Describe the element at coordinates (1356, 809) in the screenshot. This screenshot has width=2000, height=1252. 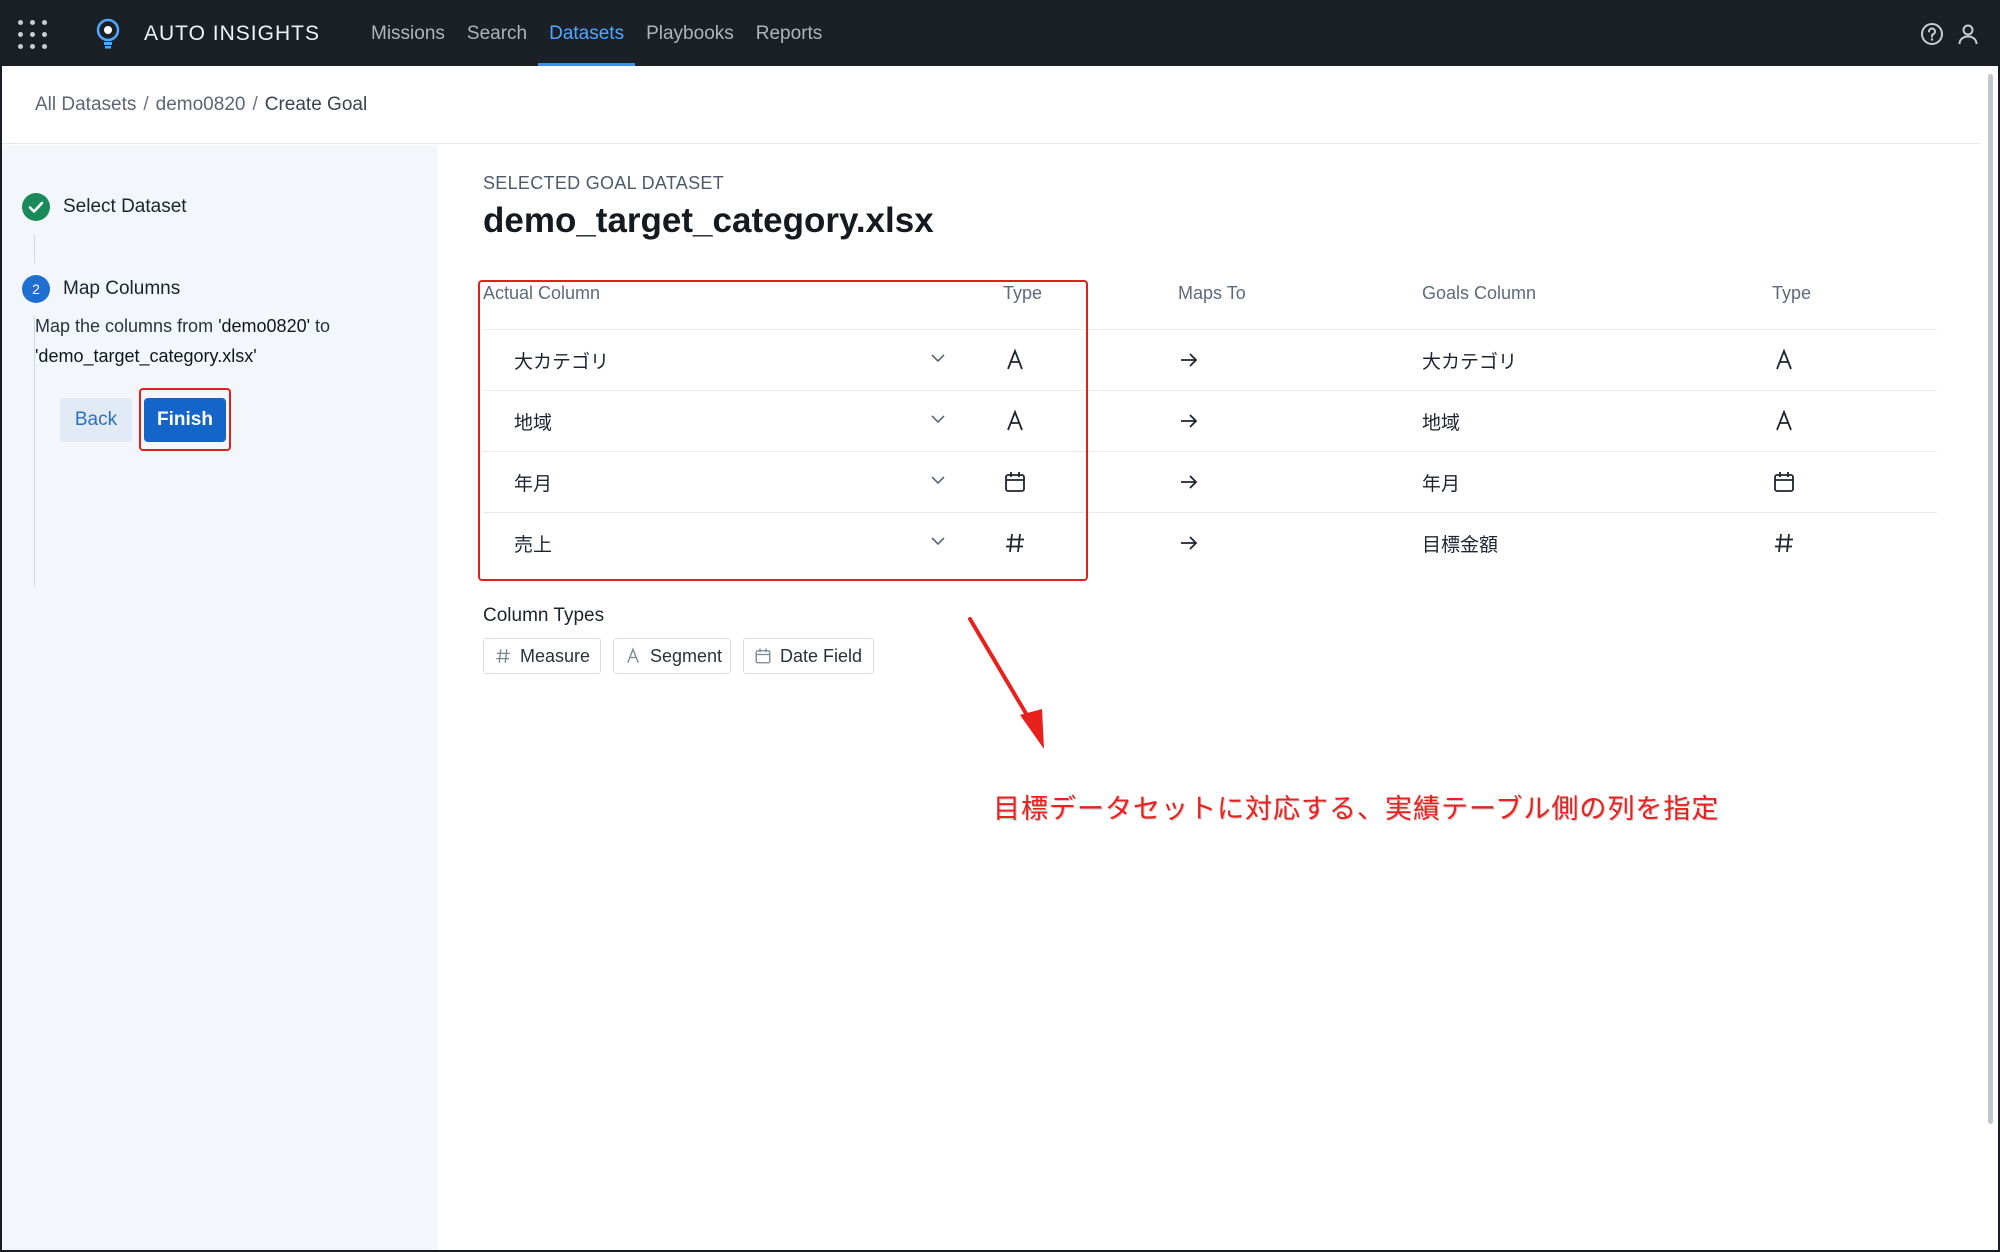
I see `annotation-text: 目標データセットに対応する、実績テーブル側の列を指定` at that location.